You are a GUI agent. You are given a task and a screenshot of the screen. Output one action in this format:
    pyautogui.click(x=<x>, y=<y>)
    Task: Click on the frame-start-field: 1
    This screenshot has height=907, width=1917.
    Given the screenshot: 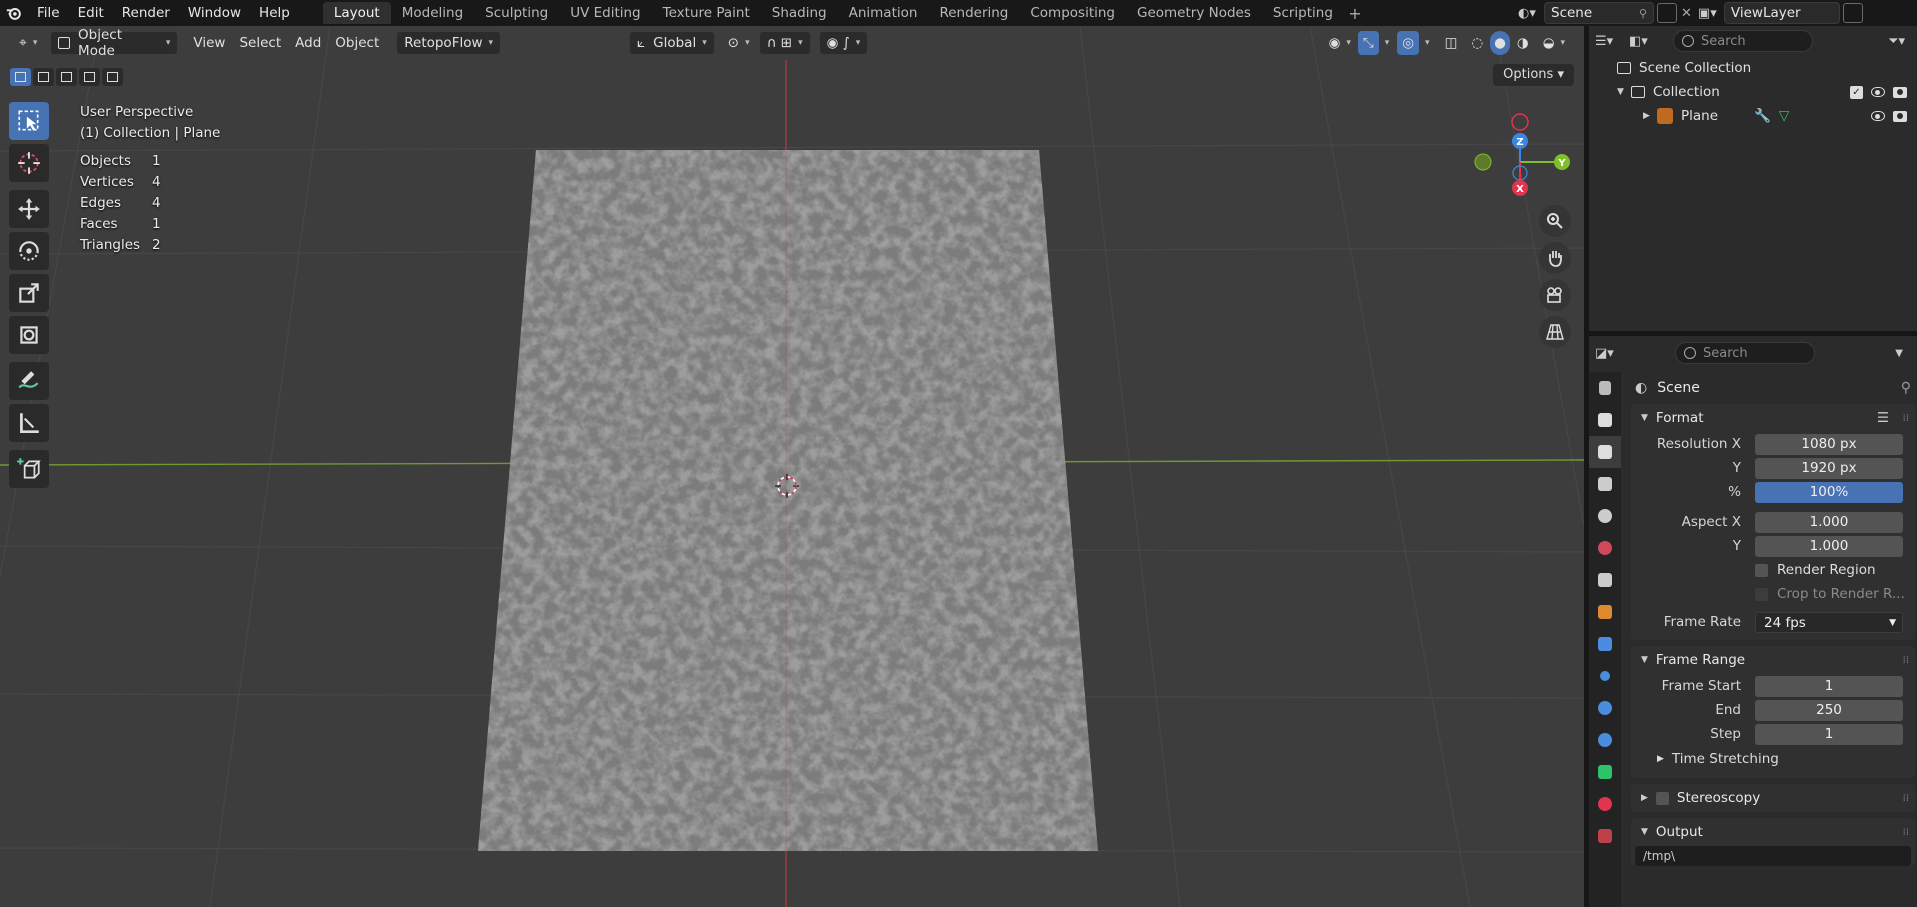 What is the action you would take?
    pyautogui.click(x=1829, y=686)
    